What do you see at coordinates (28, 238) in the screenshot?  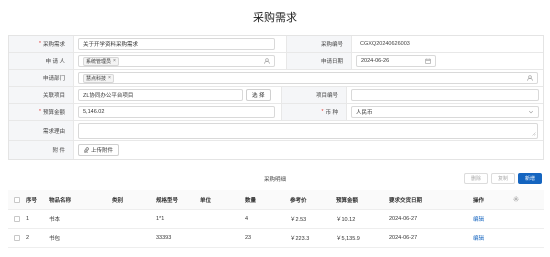 I see `row-no: 2` at bounding box center [28, 238].